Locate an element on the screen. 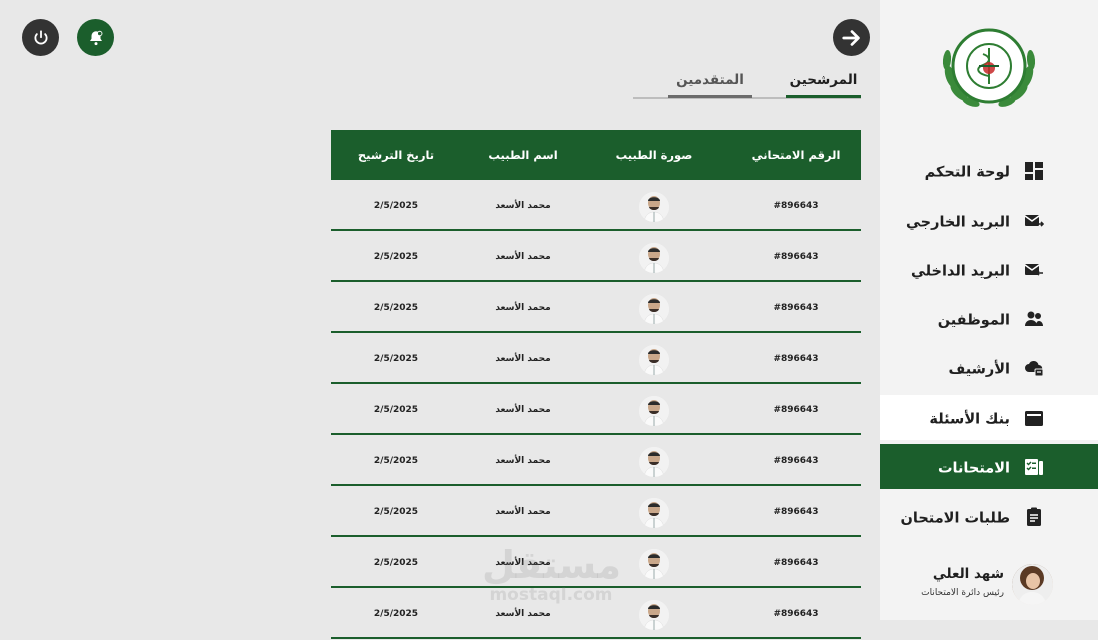 This screenshot has height=640, width=1098. sidebar-item-mail-outgoing: البريد الخارجي is located at coordinates (989, 220).